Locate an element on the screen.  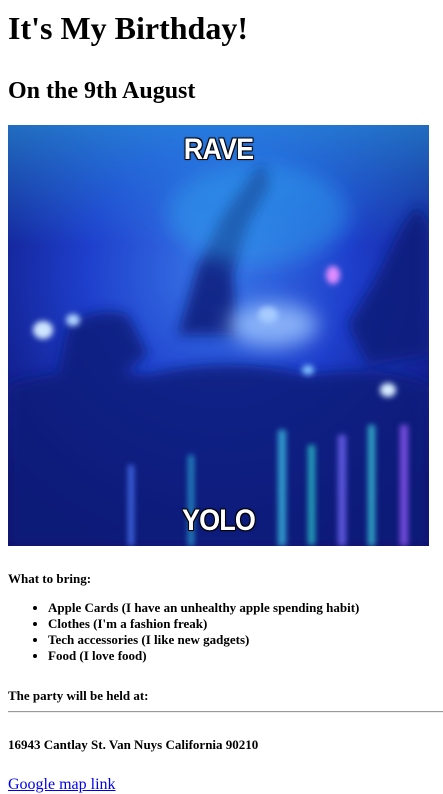
meme-top-caption: RAVE is located at coordinates (218, 149).